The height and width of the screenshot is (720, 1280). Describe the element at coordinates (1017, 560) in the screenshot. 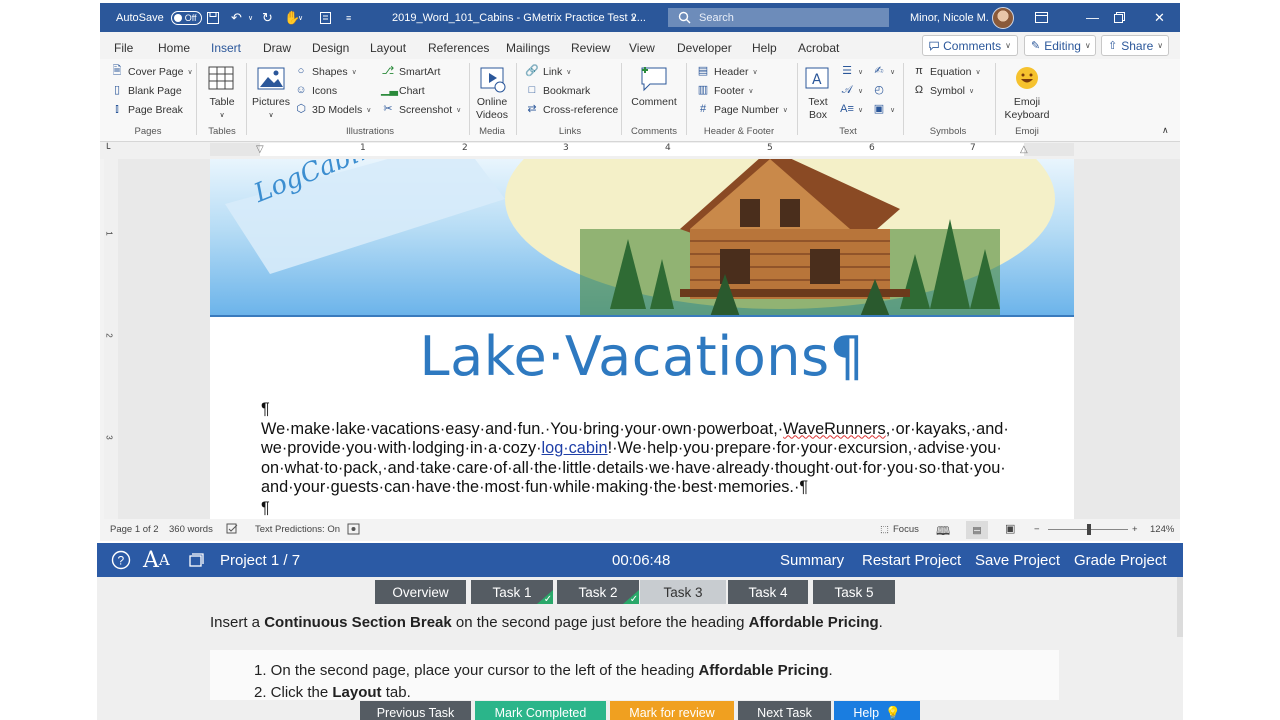

I see `save-project-button: Save Project` at that location.